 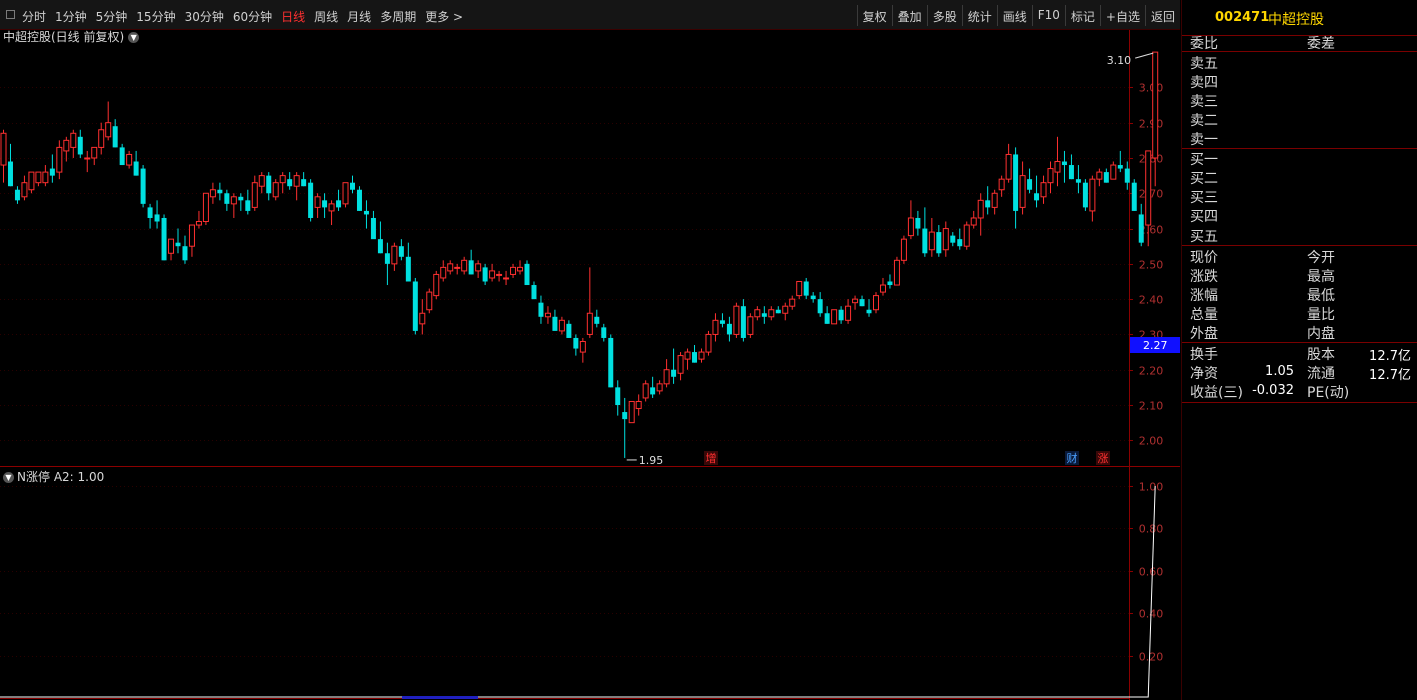 What do you see at coordinates (53, 476) in the screenshot?
I see `sub-chart-title: ▼ N涨停 A2: 1.00` at bounding box center [53, 476].